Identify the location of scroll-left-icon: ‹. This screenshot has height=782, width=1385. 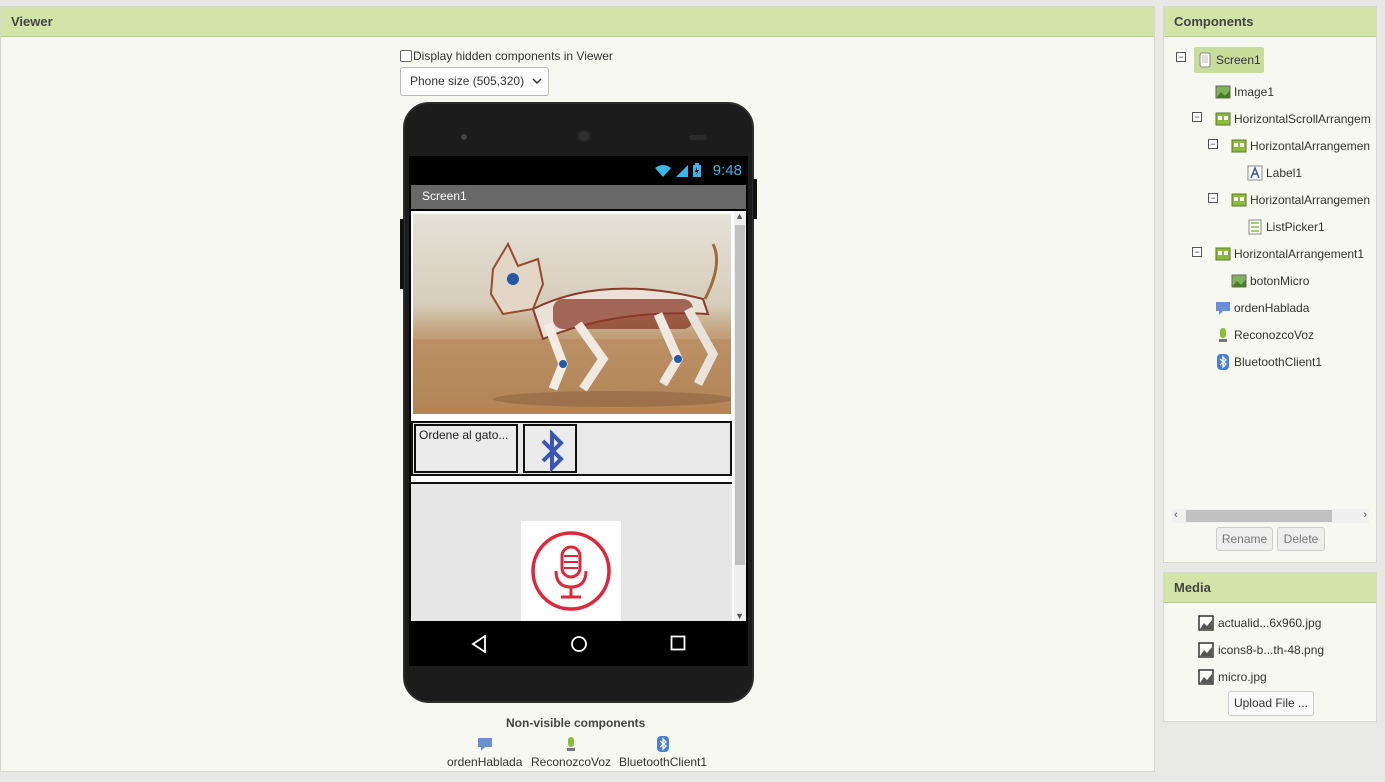
(1176, 515).